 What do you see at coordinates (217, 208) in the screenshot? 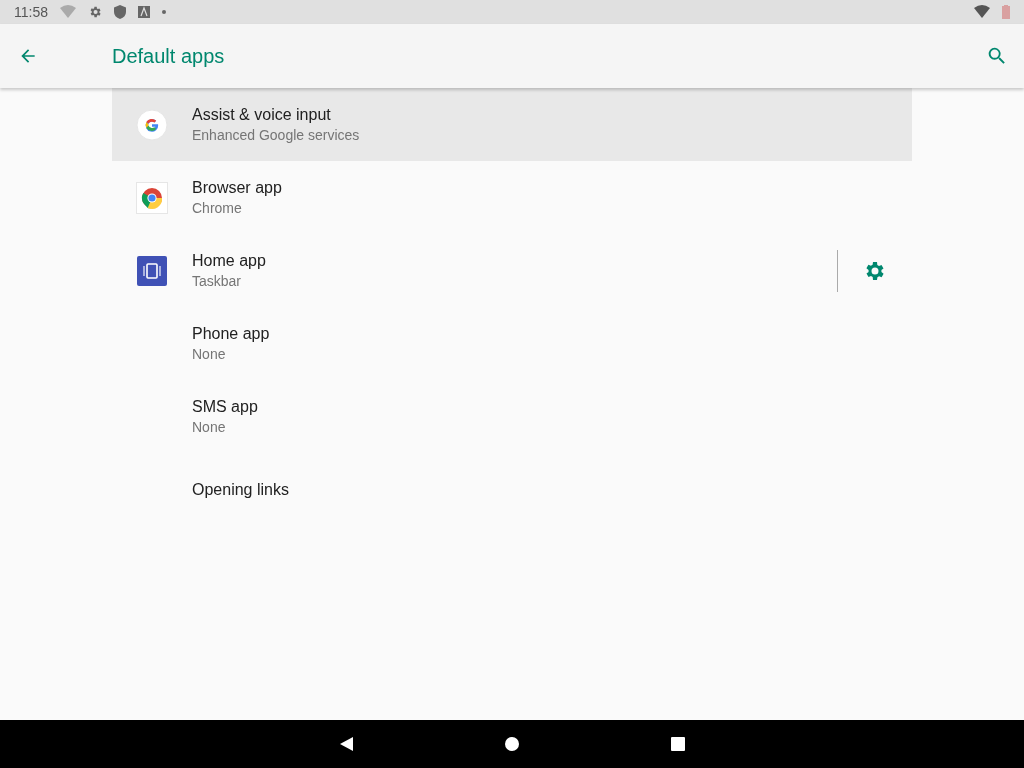
I see `preference-summary: Chrome` at bounding box center [217, 208].